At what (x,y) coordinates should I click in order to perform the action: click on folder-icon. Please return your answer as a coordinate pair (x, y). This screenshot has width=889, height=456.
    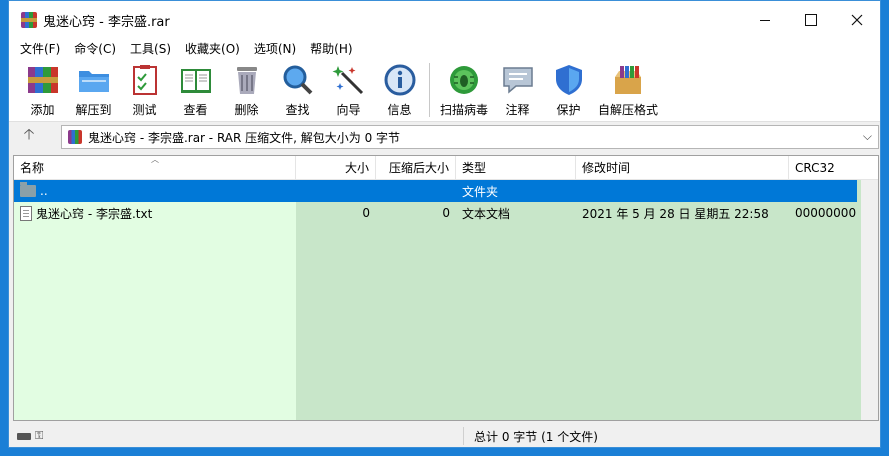
    Looking at the image, I should click on (28, 189).